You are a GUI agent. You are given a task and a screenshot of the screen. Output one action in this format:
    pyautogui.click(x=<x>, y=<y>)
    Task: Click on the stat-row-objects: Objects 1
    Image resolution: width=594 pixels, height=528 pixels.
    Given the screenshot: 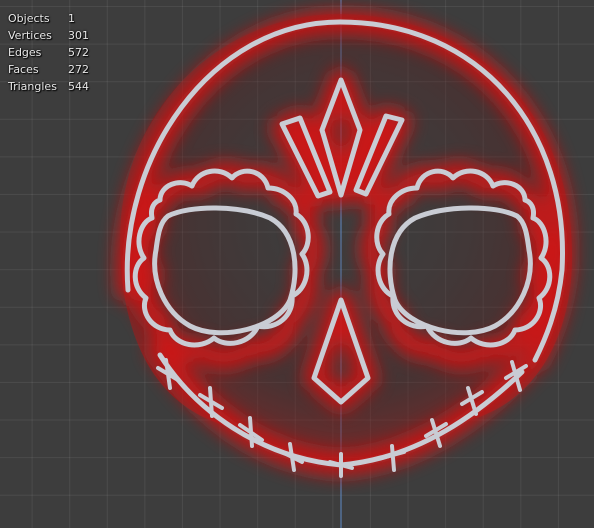 What is the action you would take?
    pyautogui.click(x=48, y=18)
    